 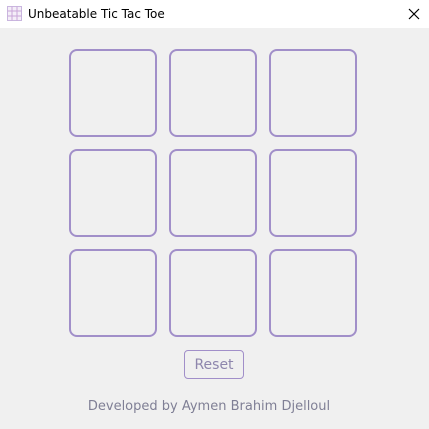 I want to click on window-title: Unbeatable Tic Tac Toe, so click(x=96, y=14).